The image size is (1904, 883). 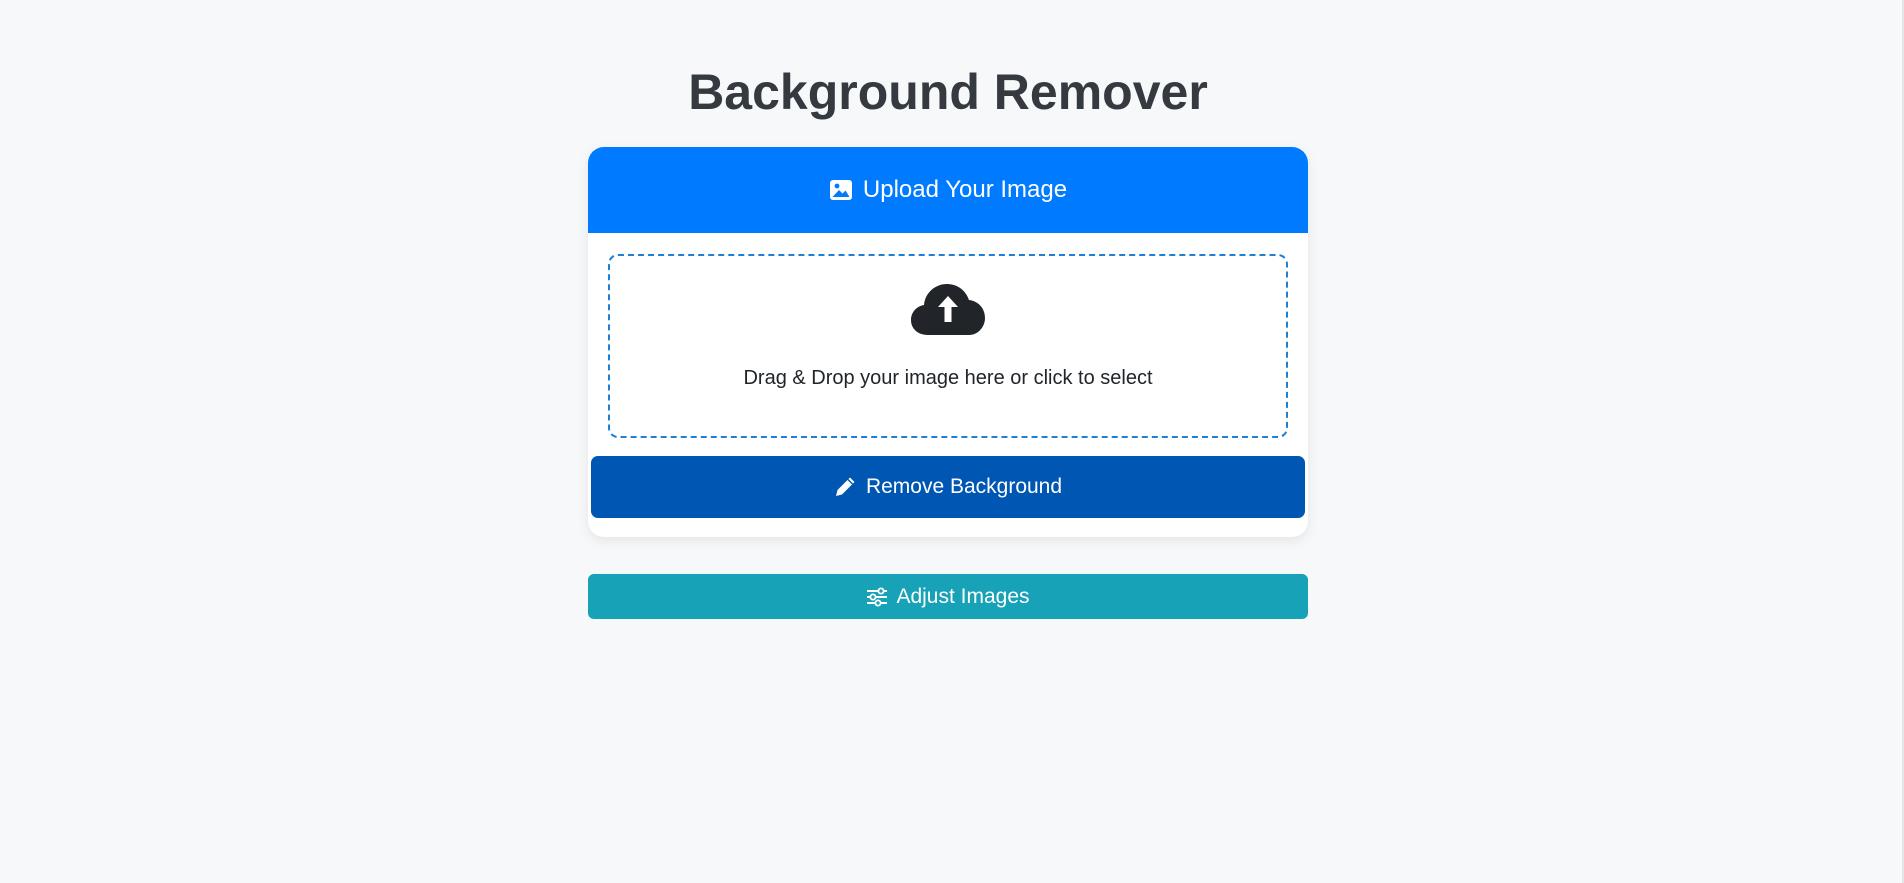 I want to click on adjust-images-label: Adjust Images, so click(x=963, y=596).